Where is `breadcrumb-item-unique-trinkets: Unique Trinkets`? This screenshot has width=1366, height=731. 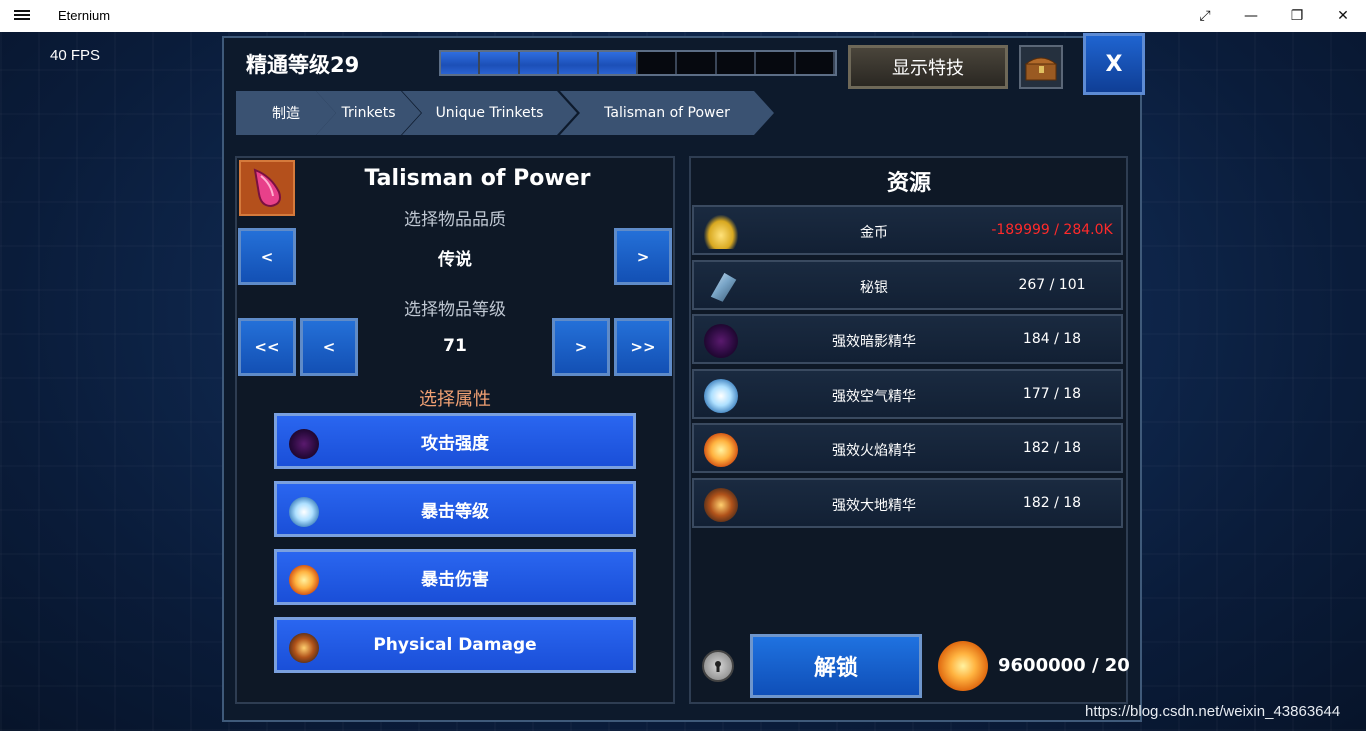
breadcrumb-item-unique-trinkets: Unique Trinkets is located at coordinates (489, 113).